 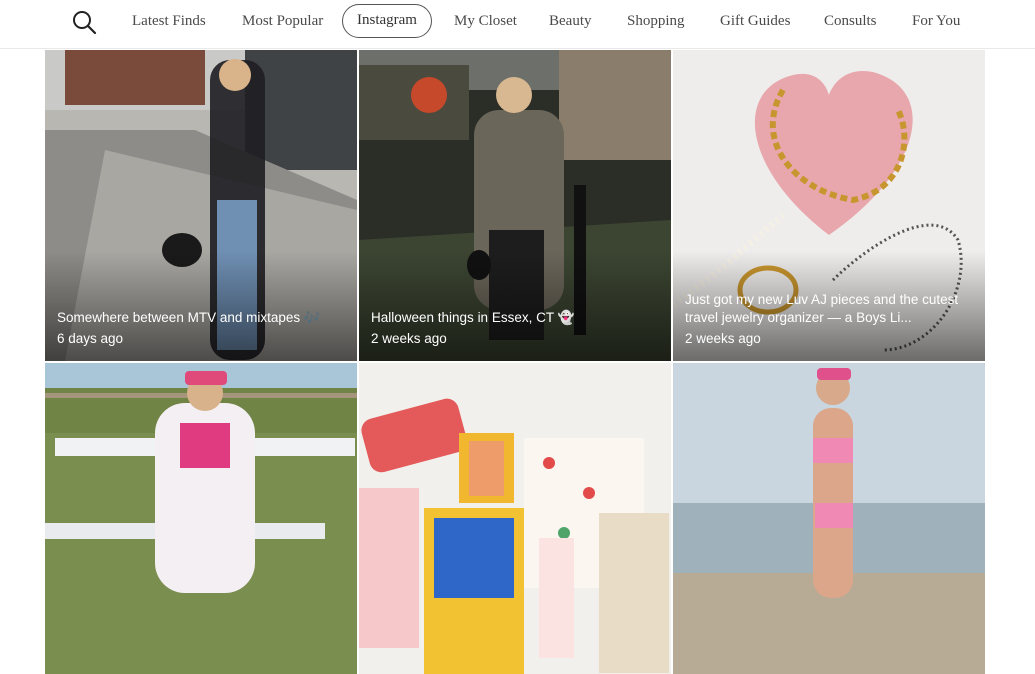 What do you see at coordinates (387, 21) in the screenshot?
I see `nav-instagram: Instagram` at bounding box center [387, 21].